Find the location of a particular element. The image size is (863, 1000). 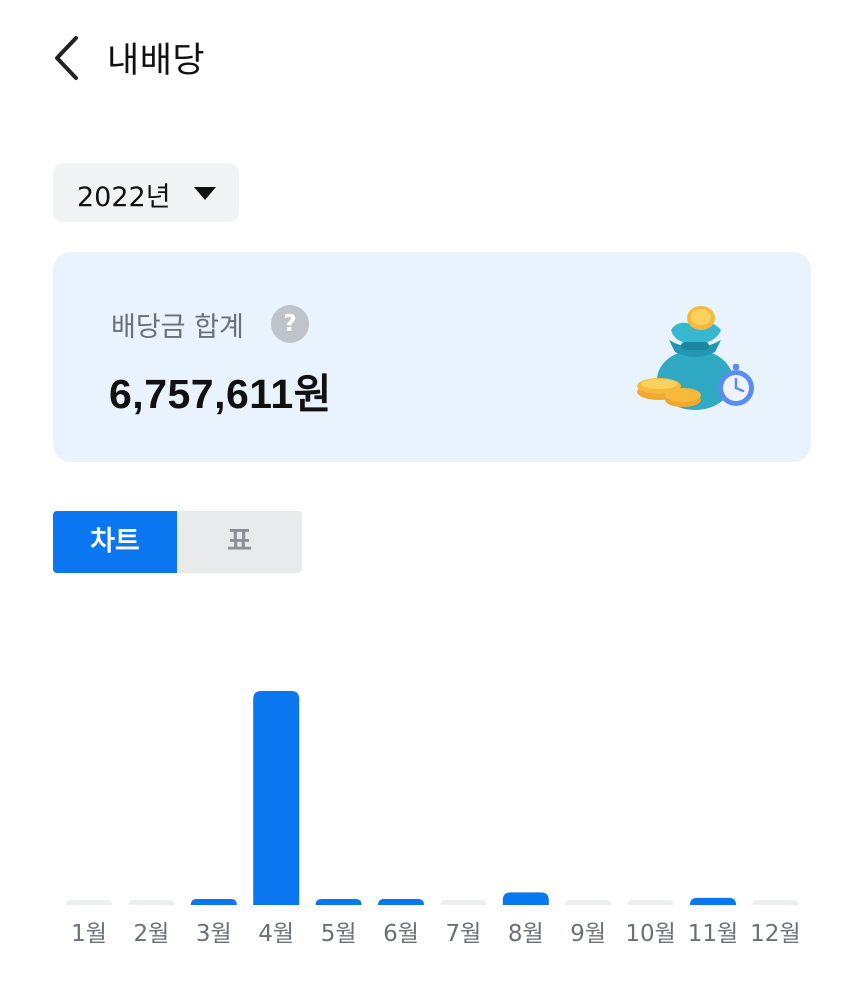

x-tick-label: 6월 is located at coordinates (401, 934).